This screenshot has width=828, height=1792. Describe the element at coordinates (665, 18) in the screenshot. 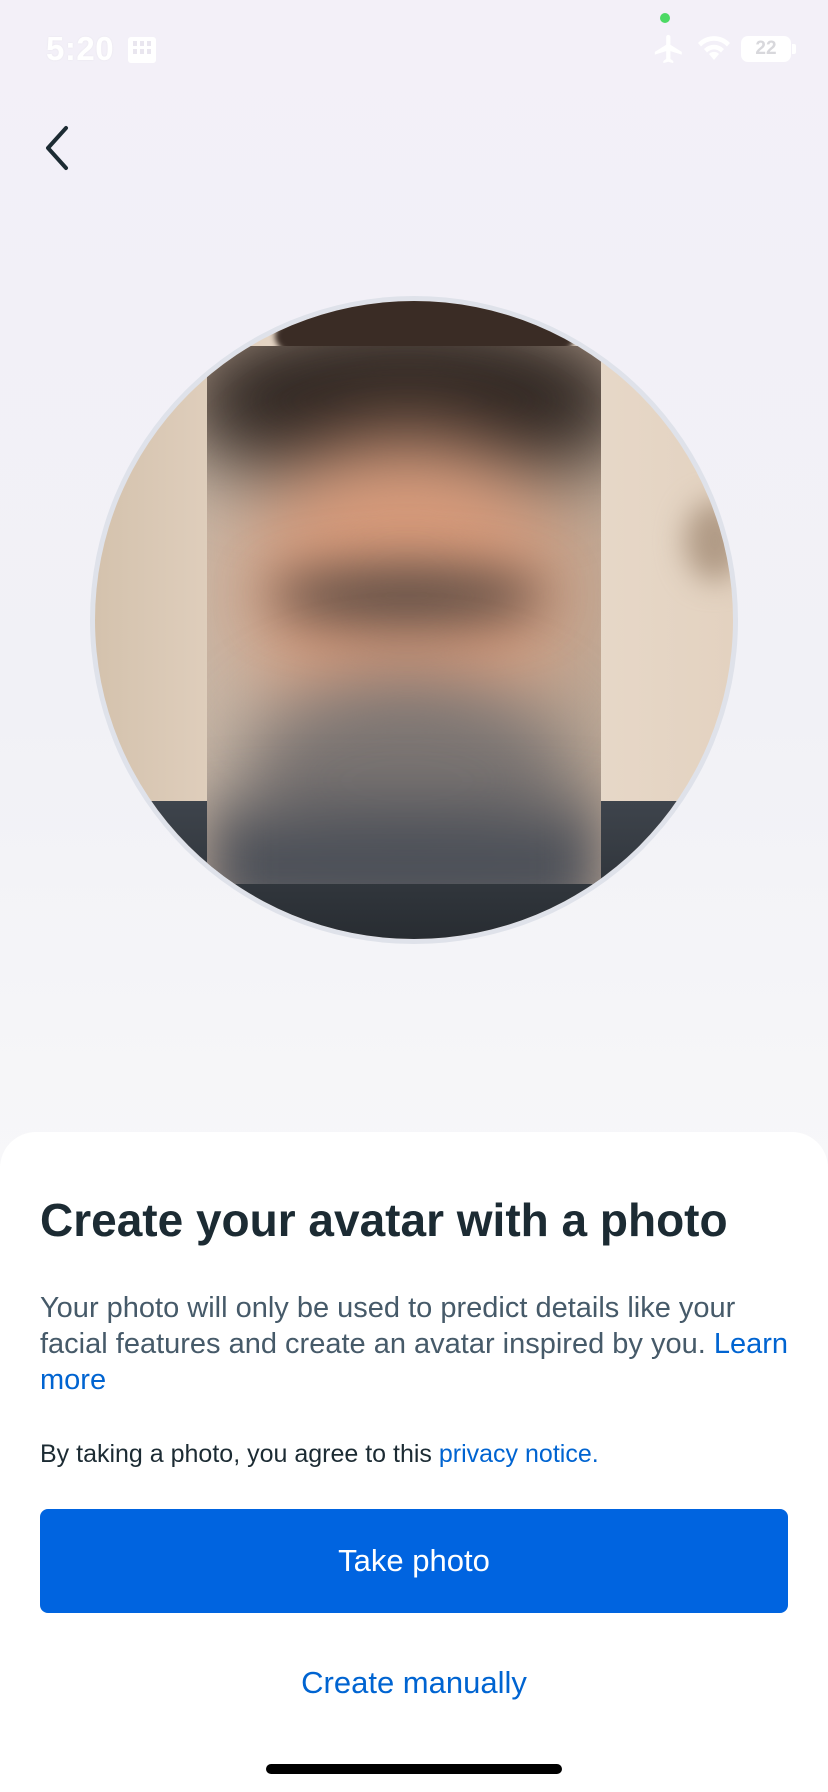

I see `privacy-indicator-dot` at that location.